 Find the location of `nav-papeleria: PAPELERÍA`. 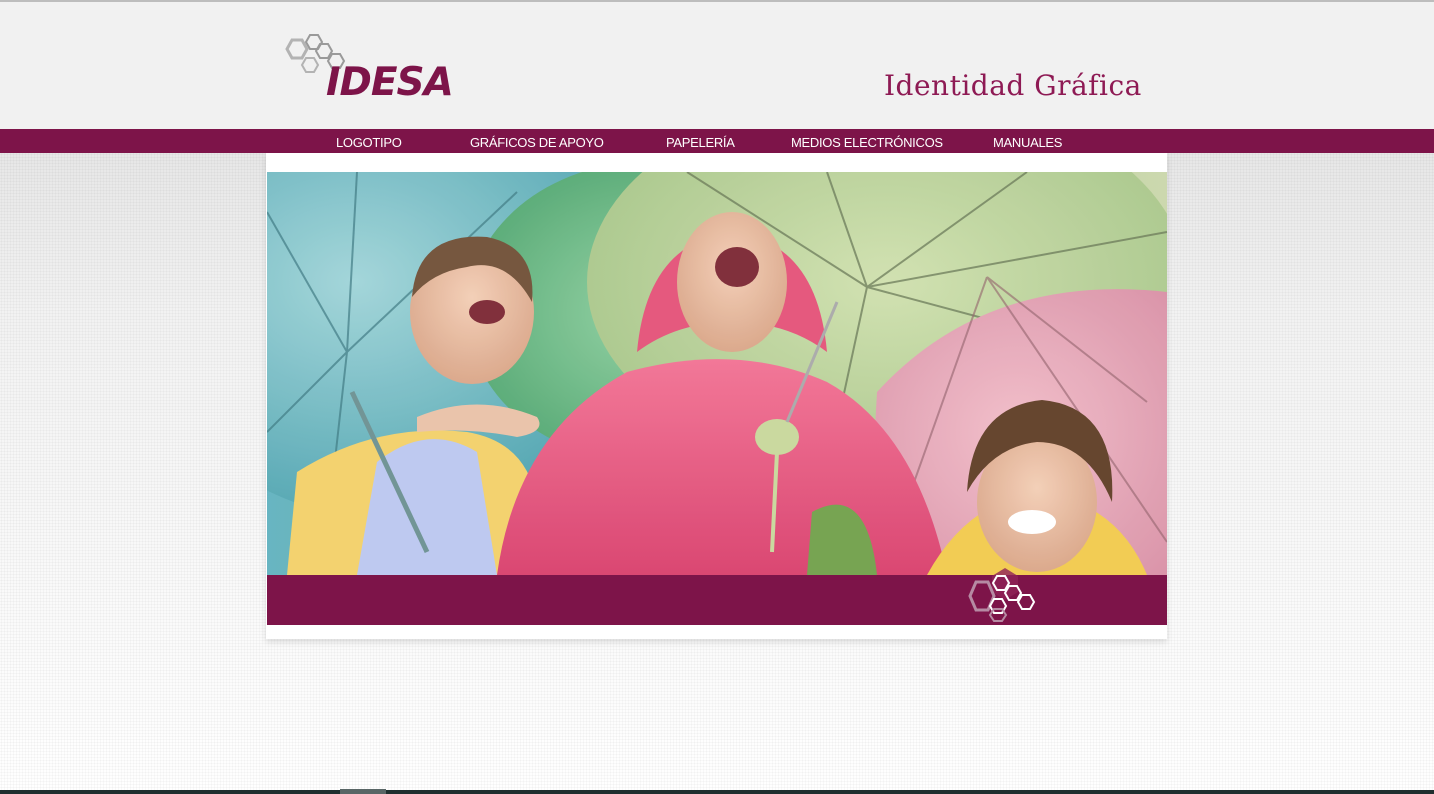

nav-papeleria: PAPELERÍA is located at coordinates (700, 142).